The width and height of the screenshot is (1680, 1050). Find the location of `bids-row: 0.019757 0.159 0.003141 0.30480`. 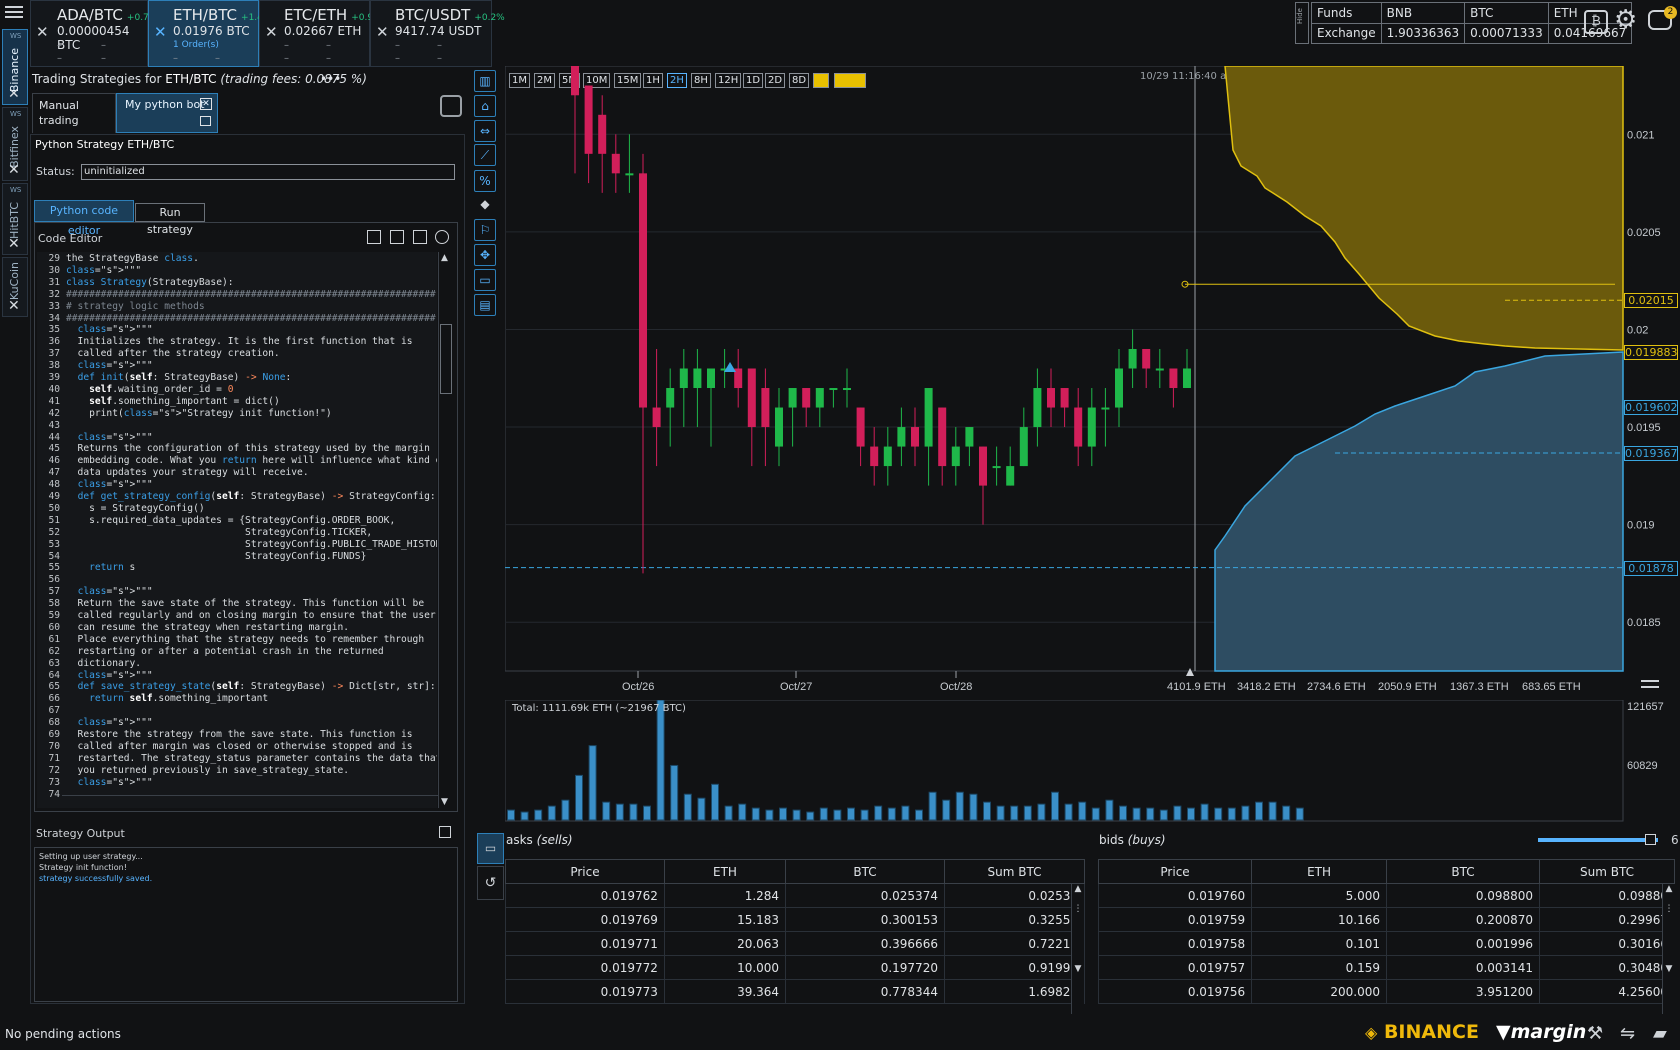

bids-row: 0.019757 0.159 0.003141 0.30480 is located at coordinates (1386, 967).